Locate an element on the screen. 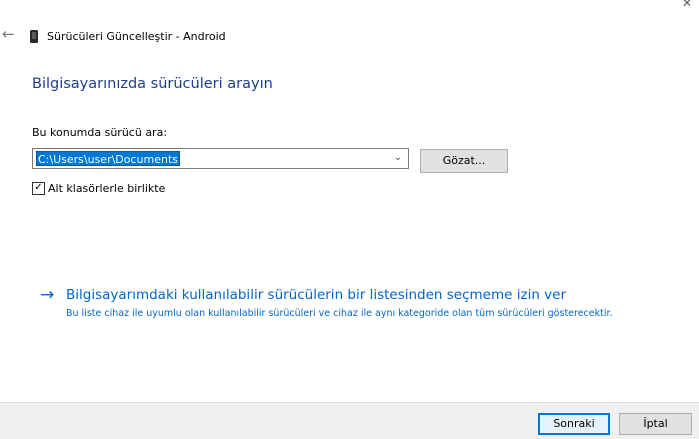 This screenshot has height=439, width=699. search-path-value: C:\Users\user\Documents is located at coordinates (108, 158).